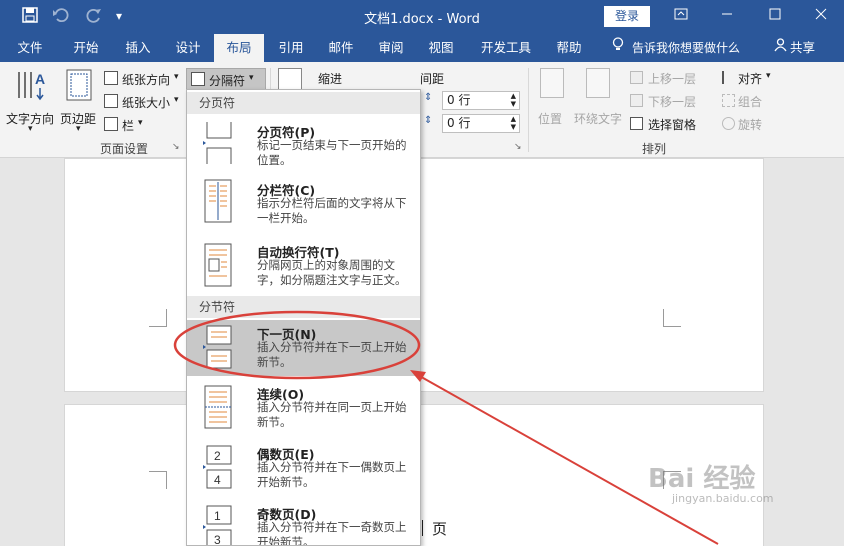  I want to click on even-page-break-icon: 24, so click(217, 467).